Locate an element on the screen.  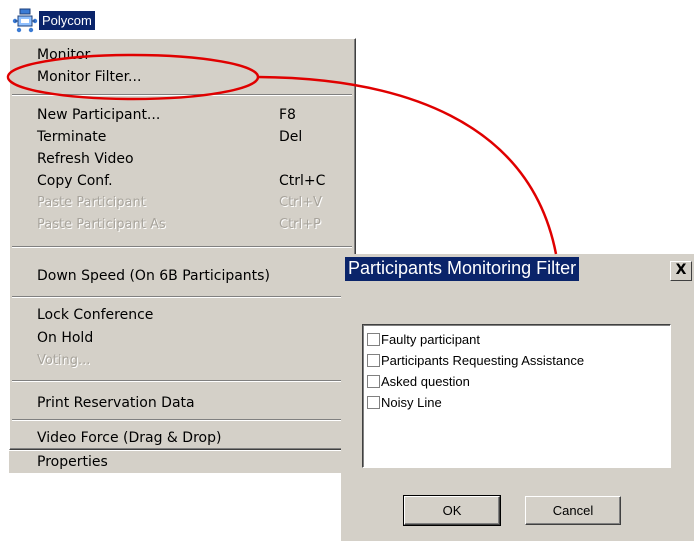
callout-connector is located at coordinates (407, 165).